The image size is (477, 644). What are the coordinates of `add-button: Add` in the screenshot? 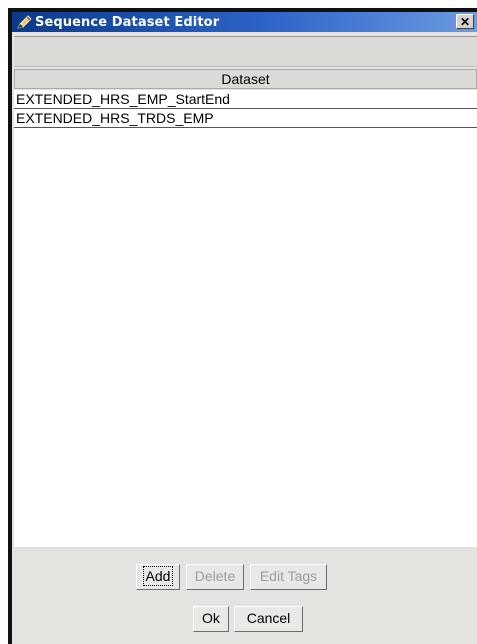 It's located at (158, 577).